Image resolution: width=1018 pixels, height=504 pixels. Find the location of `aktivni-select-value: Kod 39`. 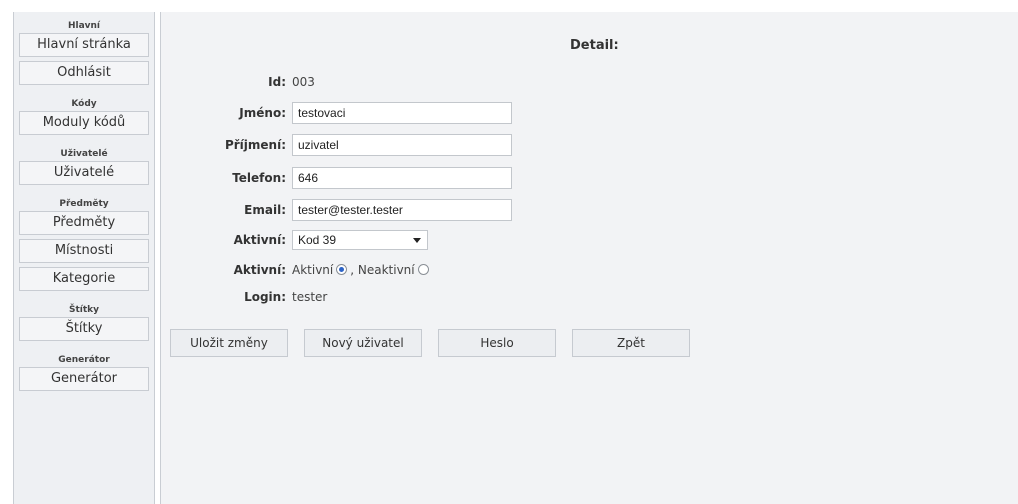

aktivni-select-value: Kod 39 is located at coordinates (317, 240).